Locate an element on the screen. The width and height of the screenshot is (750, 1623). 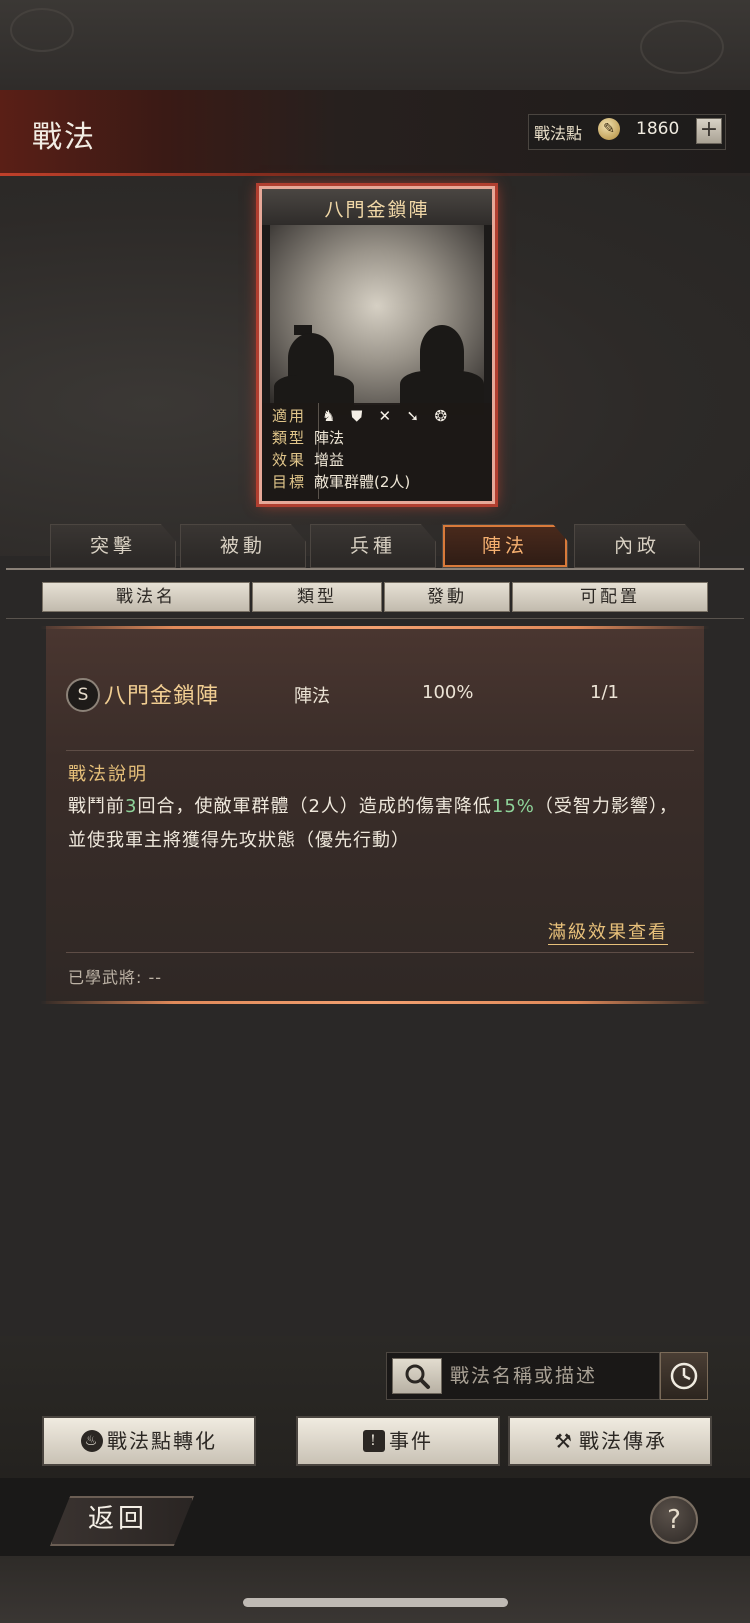
card-row-key: 適用 is located at coordinates (289, 416).